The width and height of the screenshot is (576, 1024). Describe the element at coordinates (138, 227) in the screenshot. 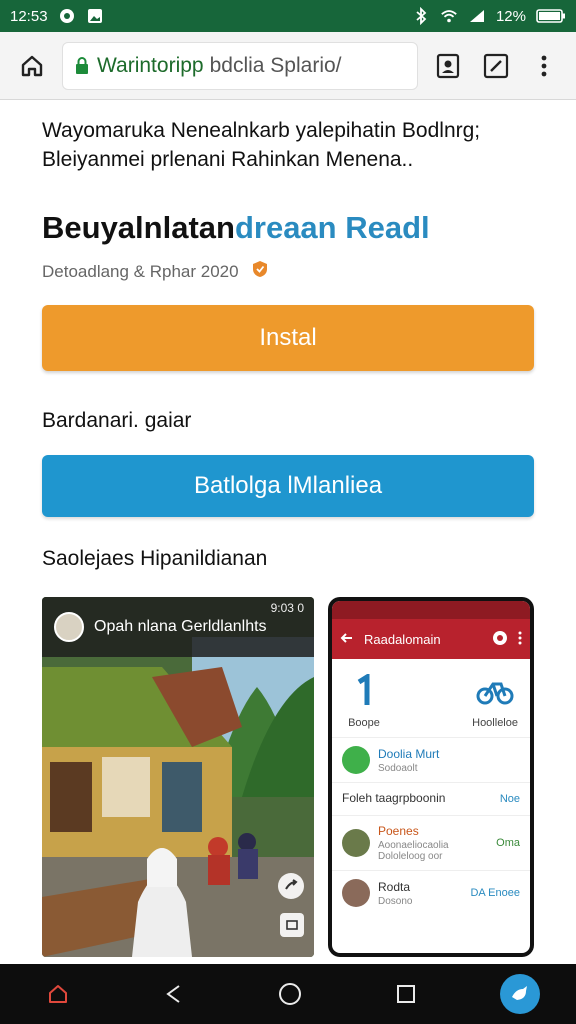

I see `app-title-main: Beuyalnlatan` at that location.